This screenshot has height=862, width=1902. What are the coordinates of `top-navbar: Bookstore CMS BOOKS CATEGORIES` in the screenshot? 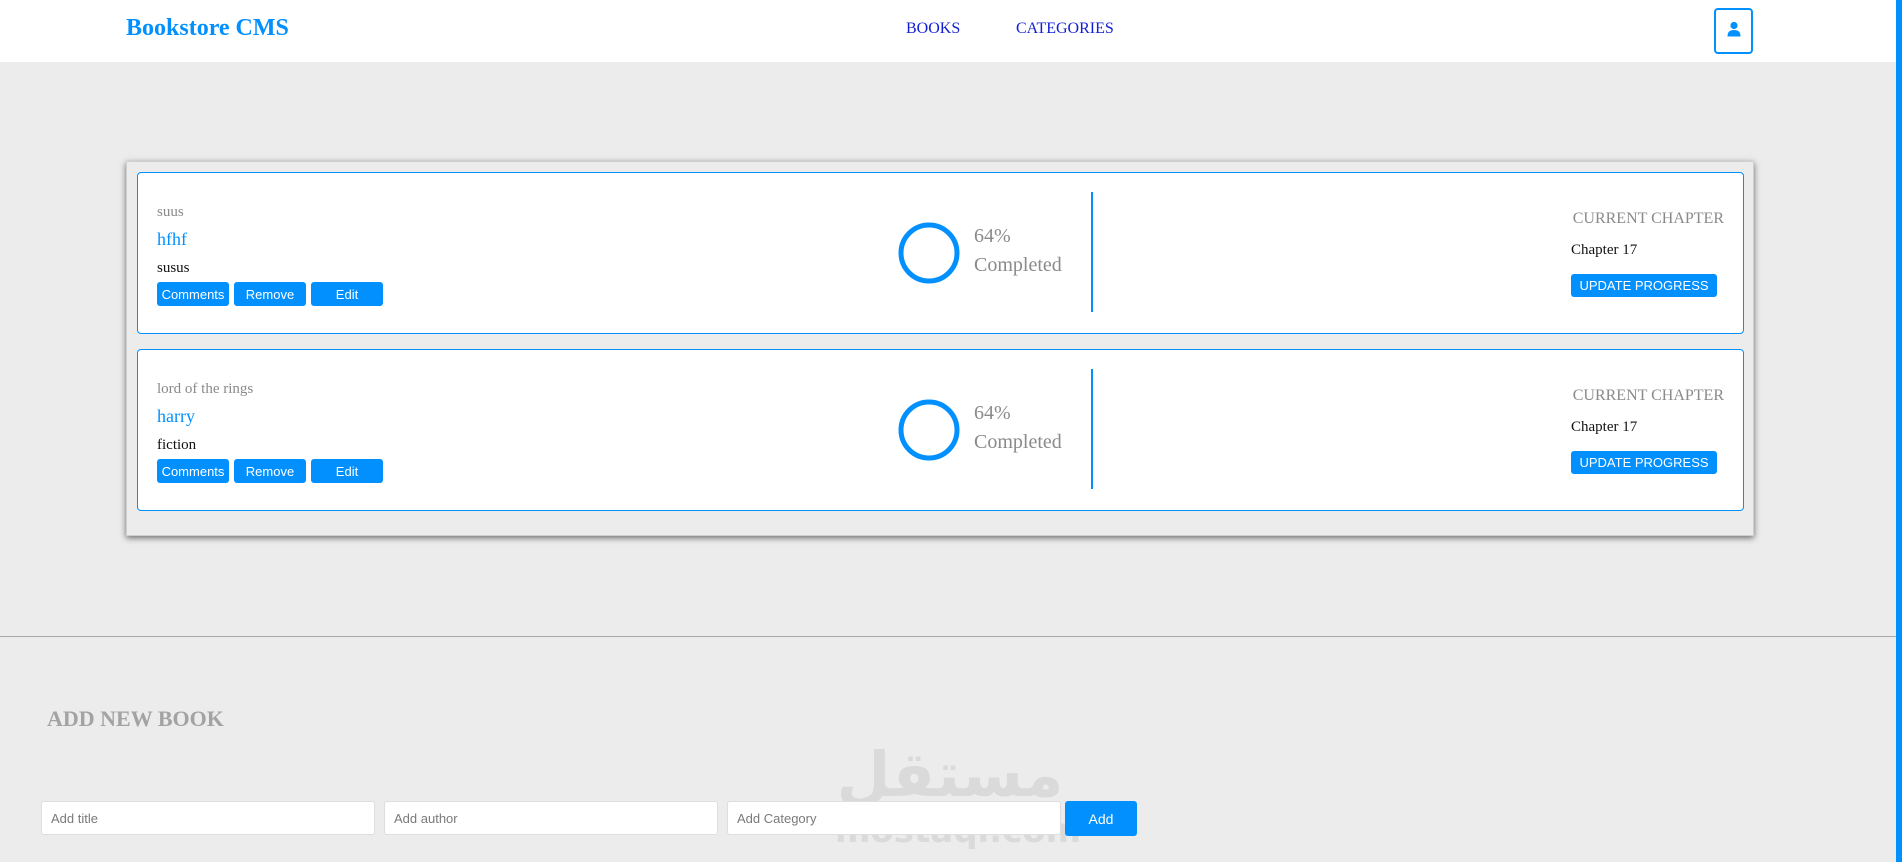 It's located at (948, 31).